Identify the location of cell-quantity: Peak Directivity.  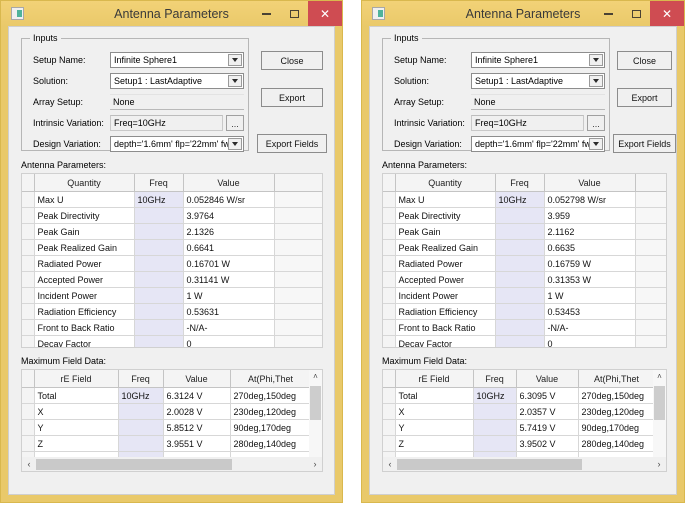
(84, 215).